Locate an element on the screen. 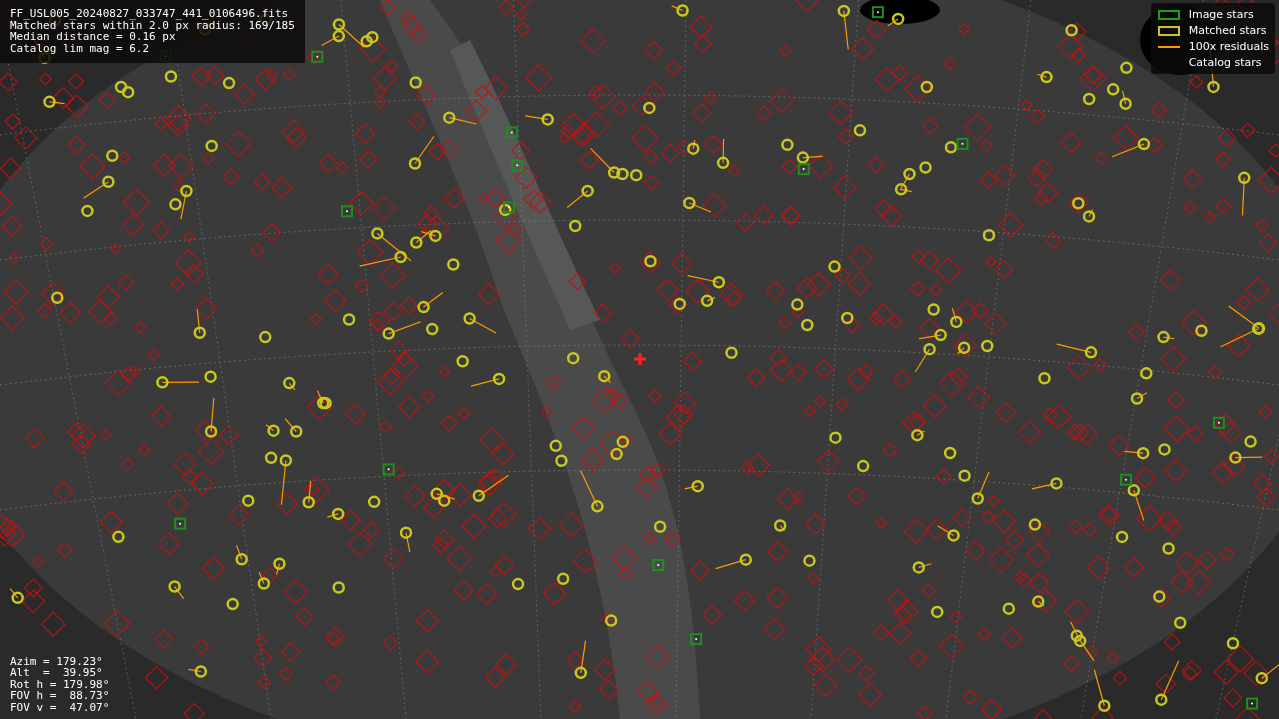 This screenshot has height=719, width=1279. legend-label: Image stars is located at coordinates (1221, 14).